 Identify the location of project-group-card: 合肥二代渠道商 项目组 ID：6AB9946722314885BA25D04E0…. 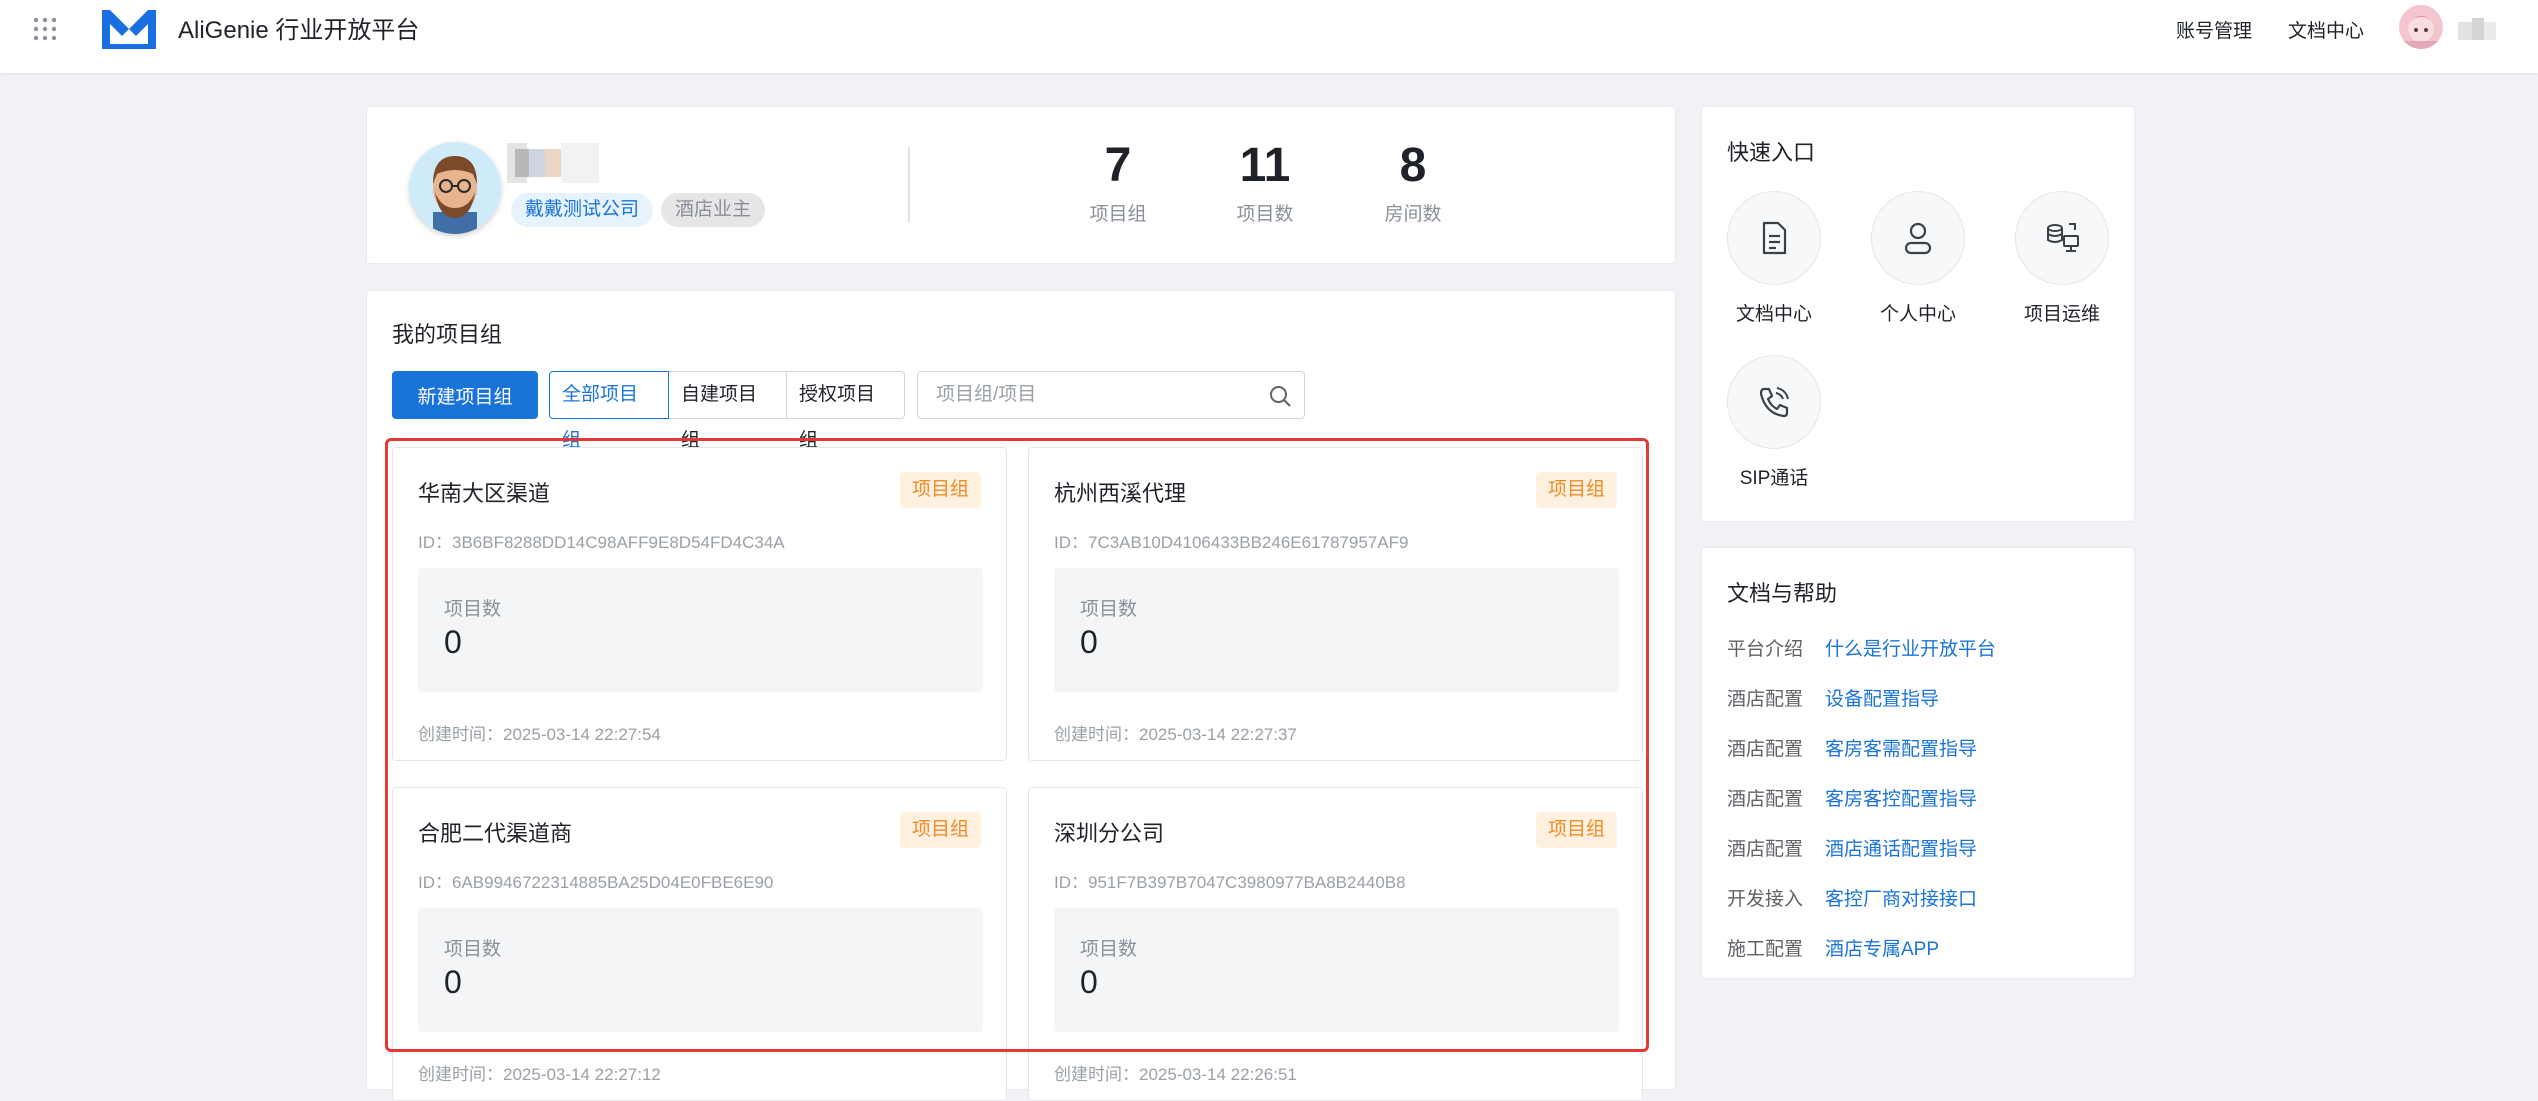
(699, 944).